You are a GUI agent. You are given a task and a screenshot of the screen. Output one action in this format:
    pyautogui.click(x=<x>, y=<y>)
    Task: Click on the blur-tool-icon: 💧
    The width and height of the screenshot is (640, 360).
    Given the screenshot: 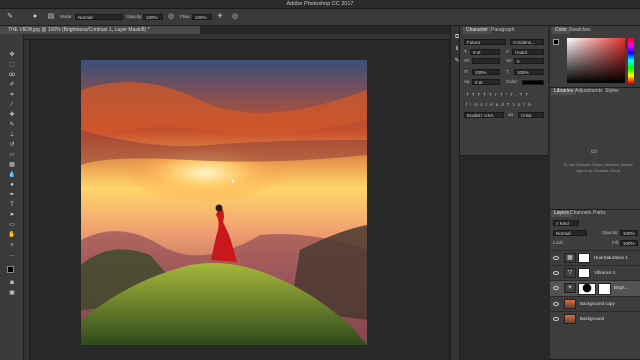 What is the action you would take?
    pyautogui.click(x=12, y=175)
    